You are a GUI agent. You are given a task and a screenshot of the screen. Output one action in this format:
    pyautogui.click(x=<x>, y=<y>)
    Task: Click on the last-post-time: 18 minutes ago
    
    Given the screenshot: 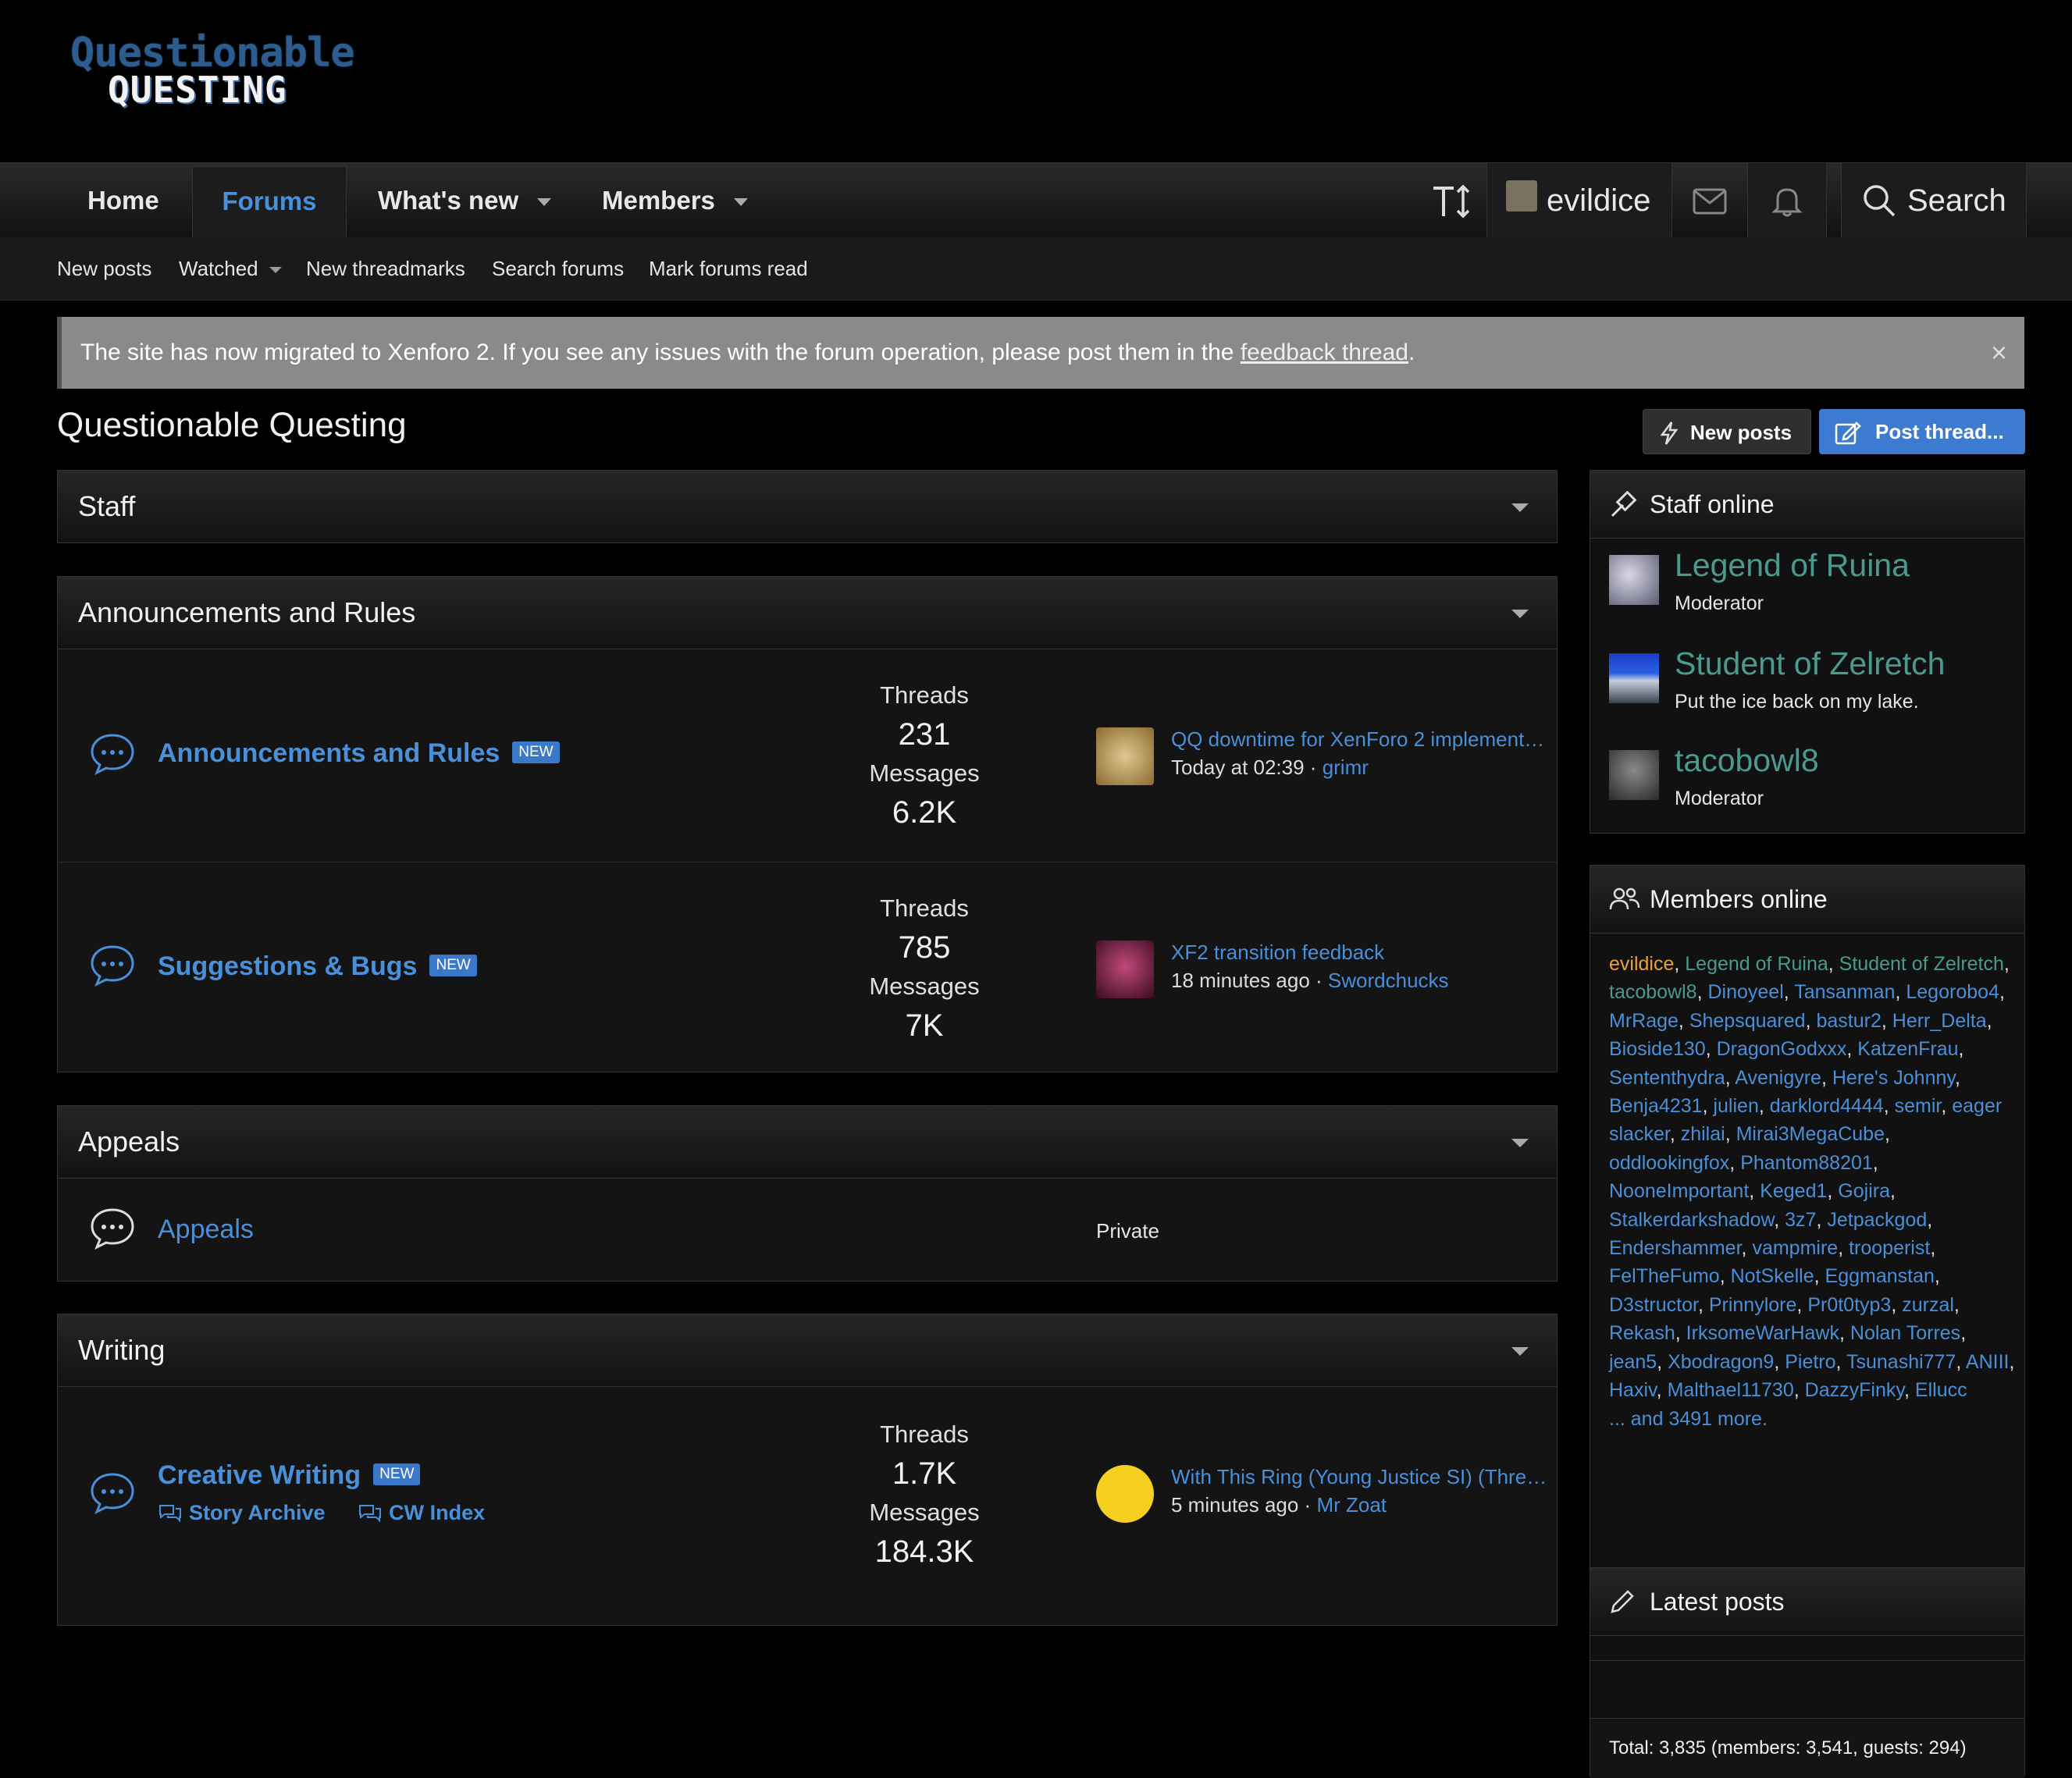 What is the action you would take?
    pyautogui.click(x=1240, y=981)
    